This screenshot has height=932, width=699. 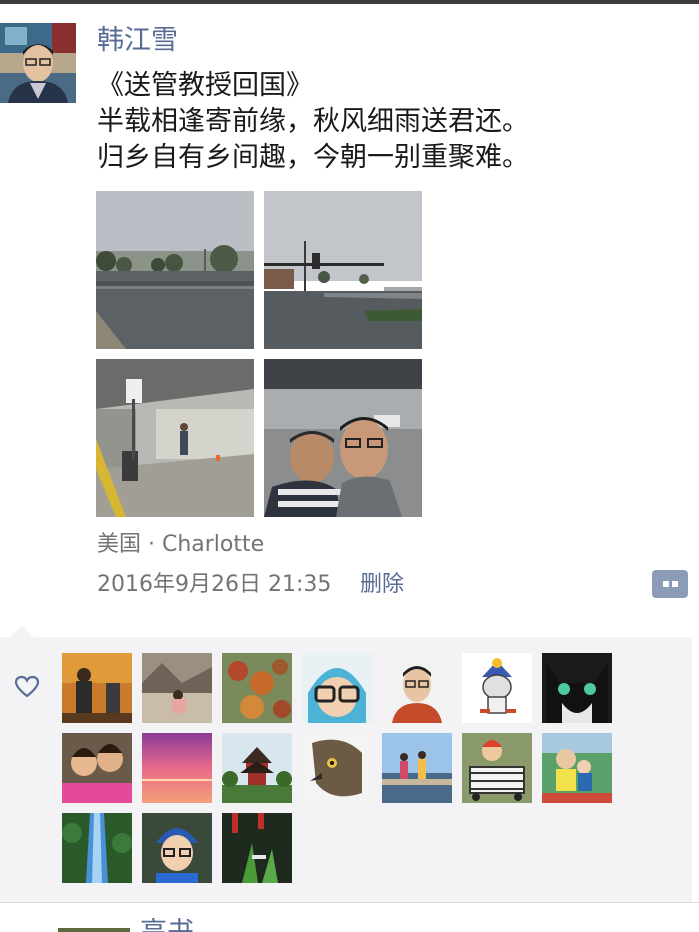 What do you see at coordinates (214, 584) in the screenshot?
I see `post-timestamp: 2016年9月26日 21:35` at bounding box center [214, 584].